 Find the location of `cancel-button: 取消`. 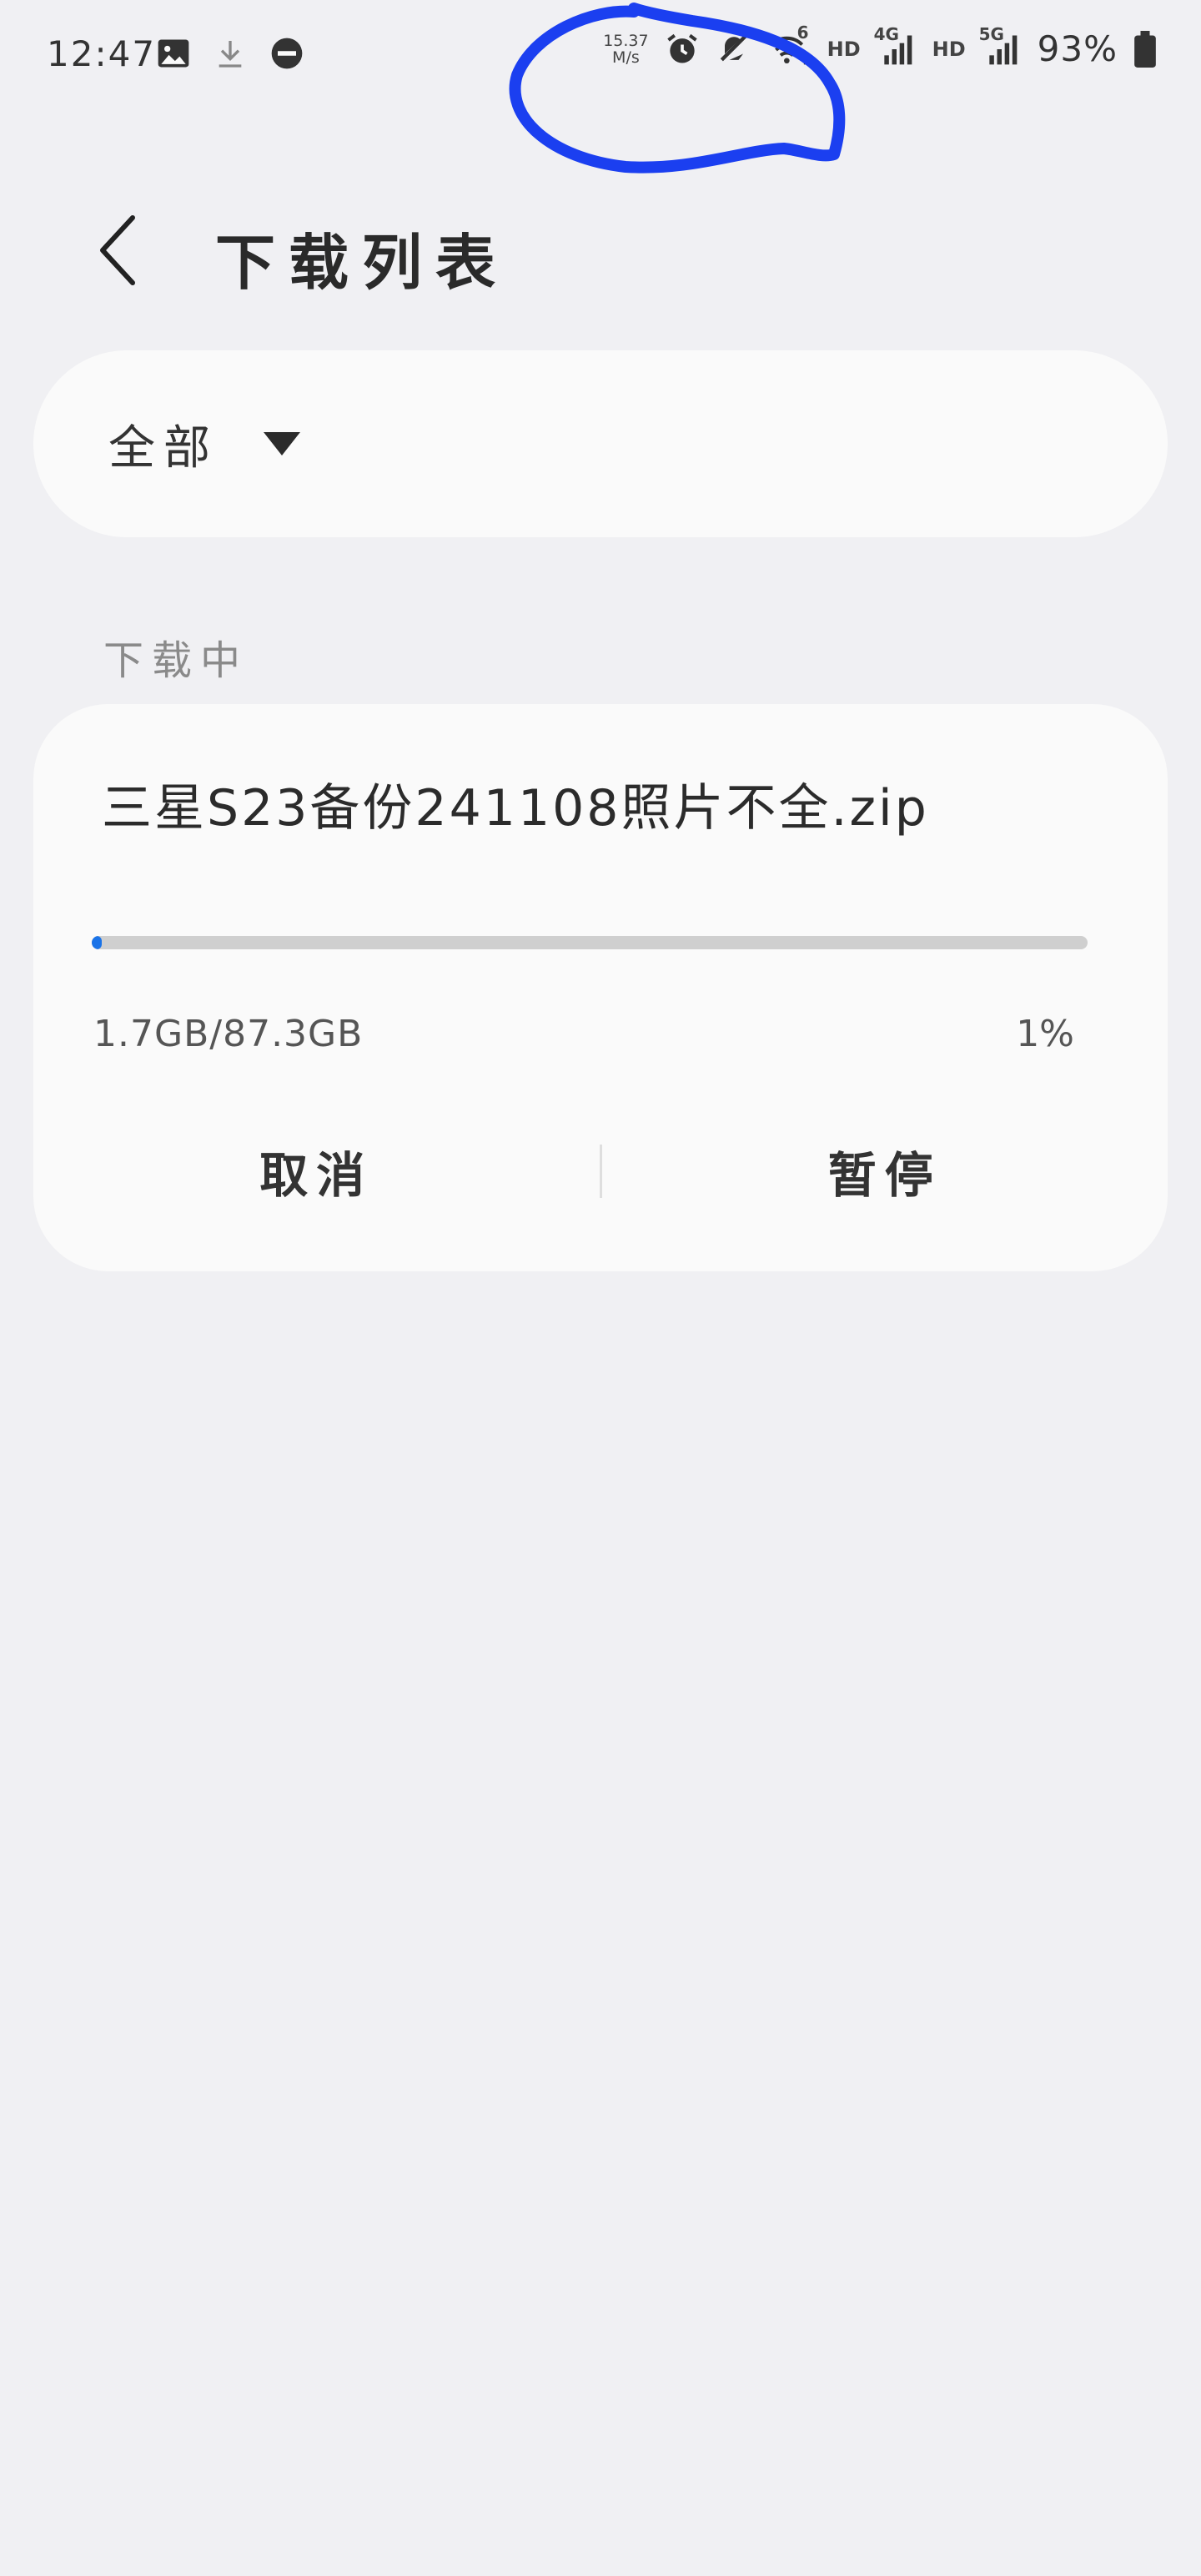

cancel-button: 取消 is located at coordinates (317, 1171).